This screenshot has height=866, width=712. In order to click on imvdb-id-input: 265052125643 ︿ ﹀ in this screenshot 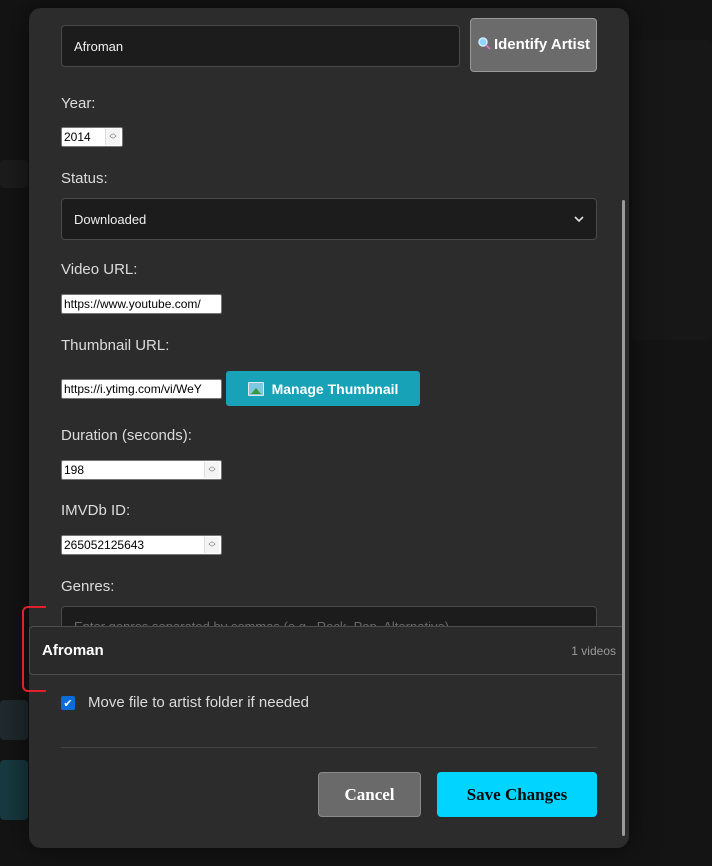, I will do `click(141, 545)`.